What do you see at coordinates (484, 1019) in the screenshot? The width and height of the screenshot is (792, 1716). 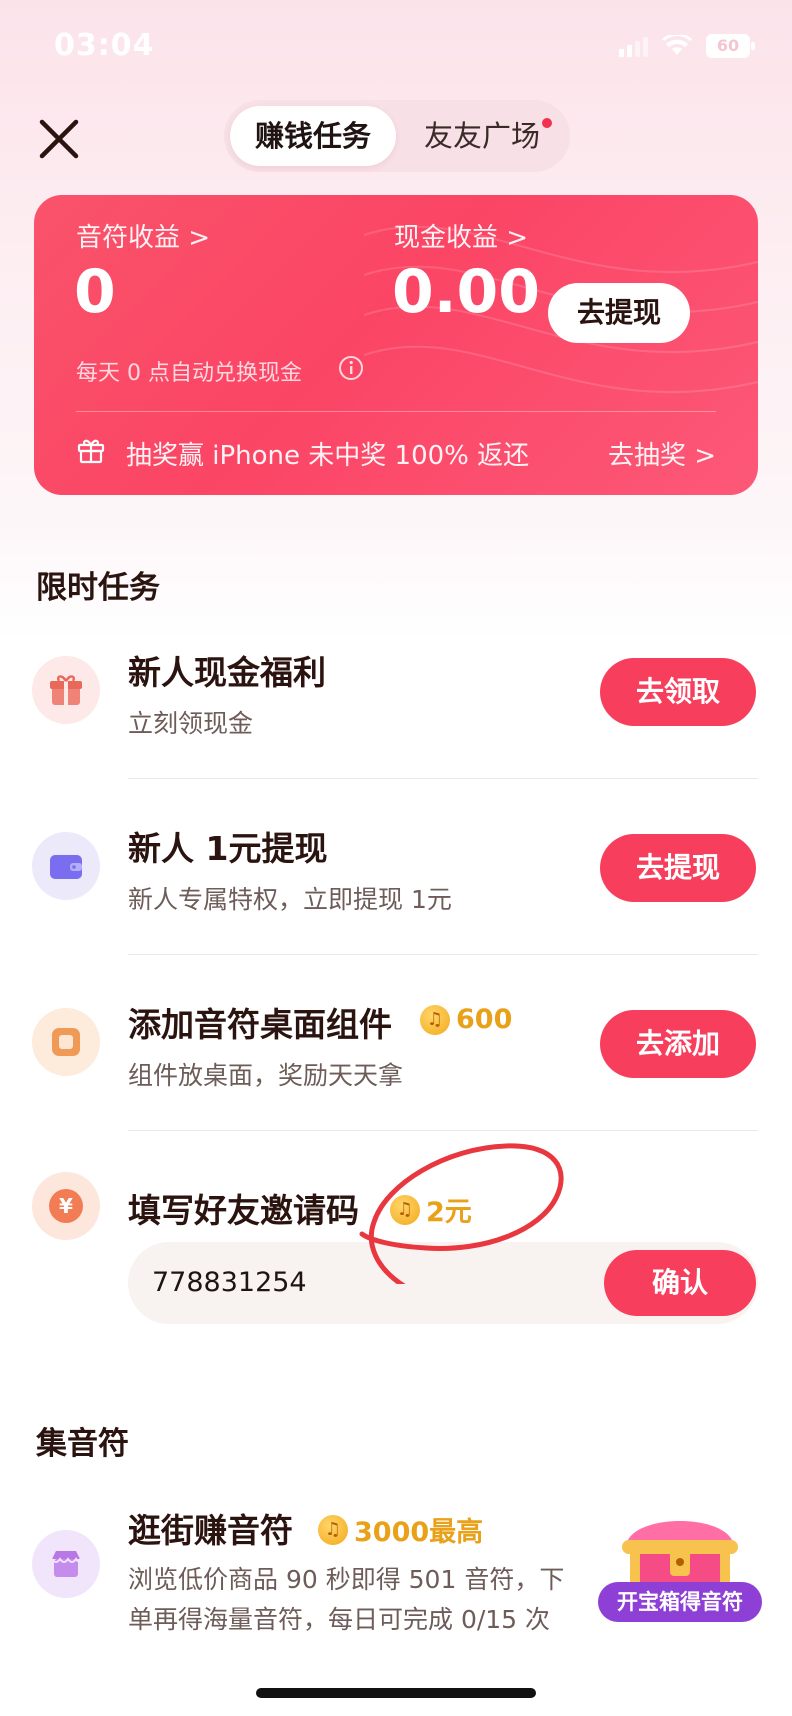 I see `reward-value: 600` at bounding box center [484, 1019].